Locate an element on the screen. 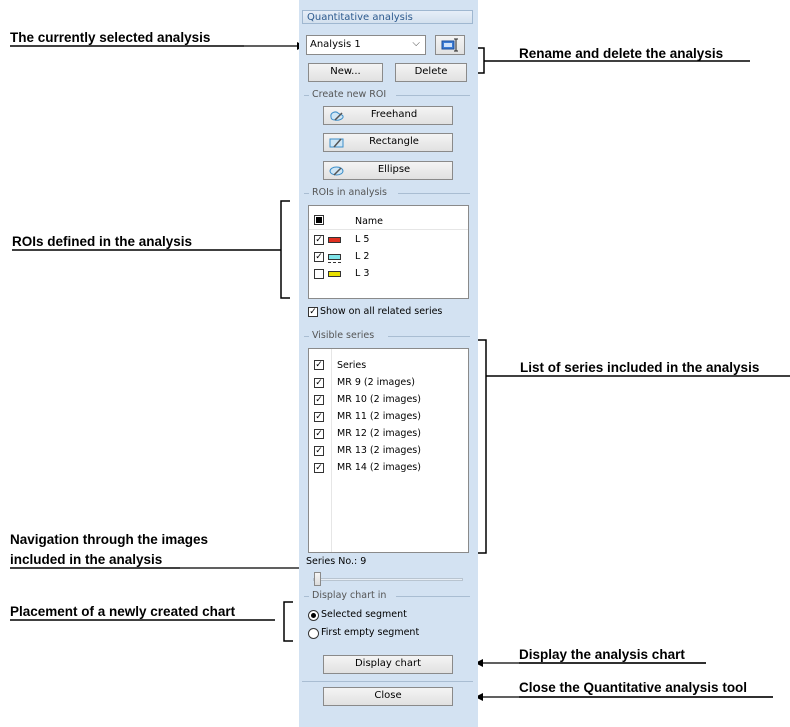  show-on-all-series-checkbox is located at coordinates (313, 312).